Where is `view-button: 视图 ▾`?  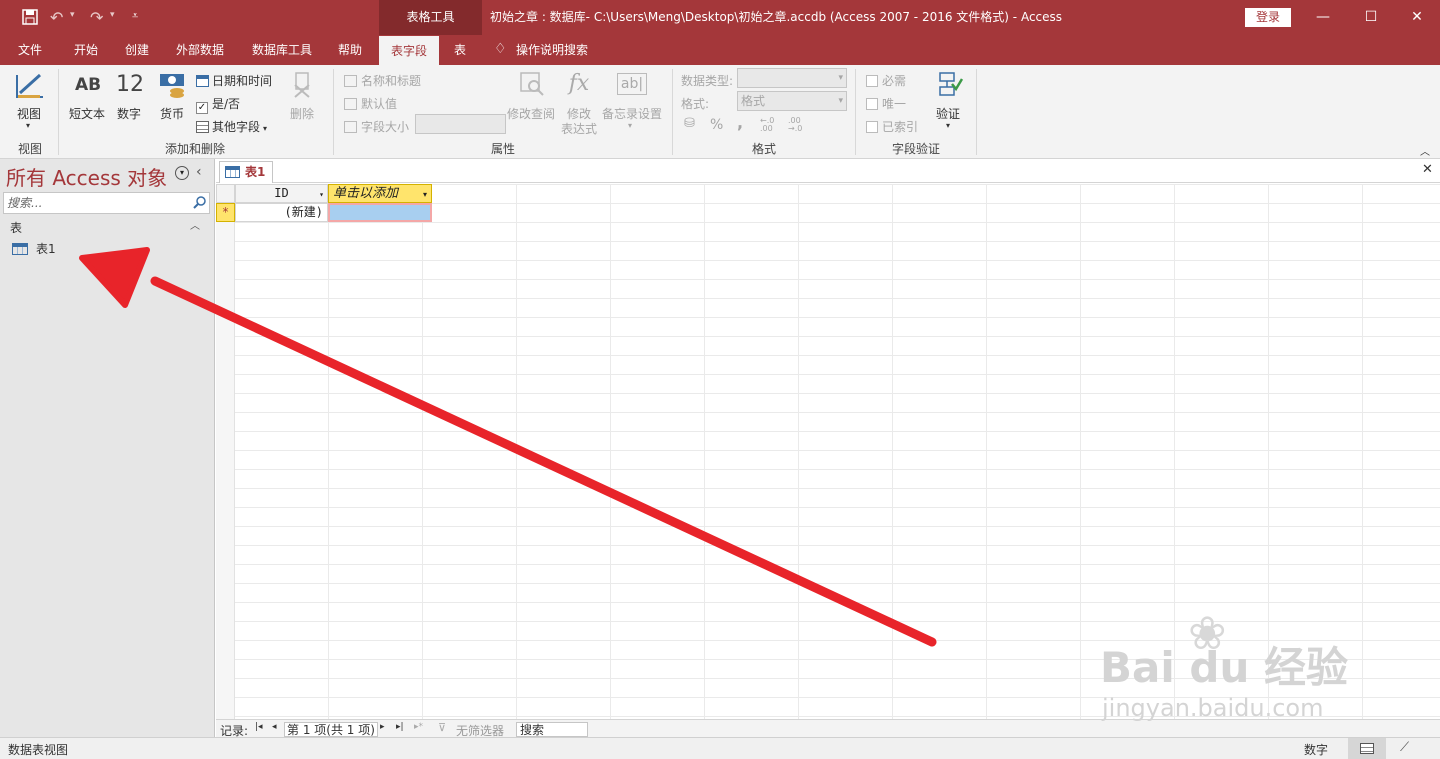
view-button: 视图 ▾ is located at coordinates (30, 101).